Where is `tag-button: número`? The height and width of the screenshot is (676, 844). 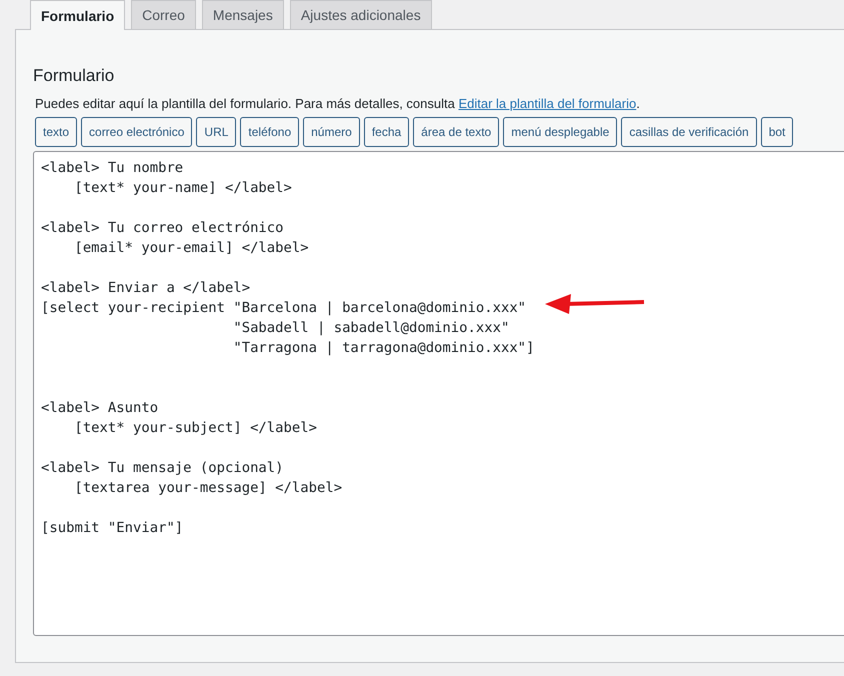
tag-button: número is located at coordinates (331, 132).